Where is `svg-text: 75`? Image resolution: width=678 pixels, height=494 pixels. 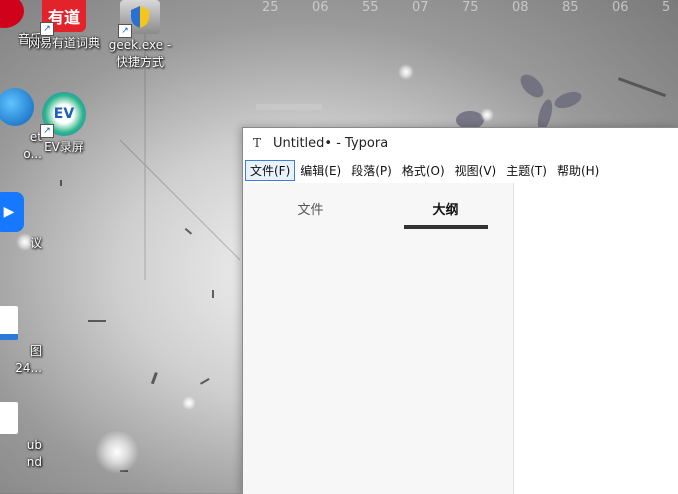
svg-text: 75 is located at coordinates (470, 7).